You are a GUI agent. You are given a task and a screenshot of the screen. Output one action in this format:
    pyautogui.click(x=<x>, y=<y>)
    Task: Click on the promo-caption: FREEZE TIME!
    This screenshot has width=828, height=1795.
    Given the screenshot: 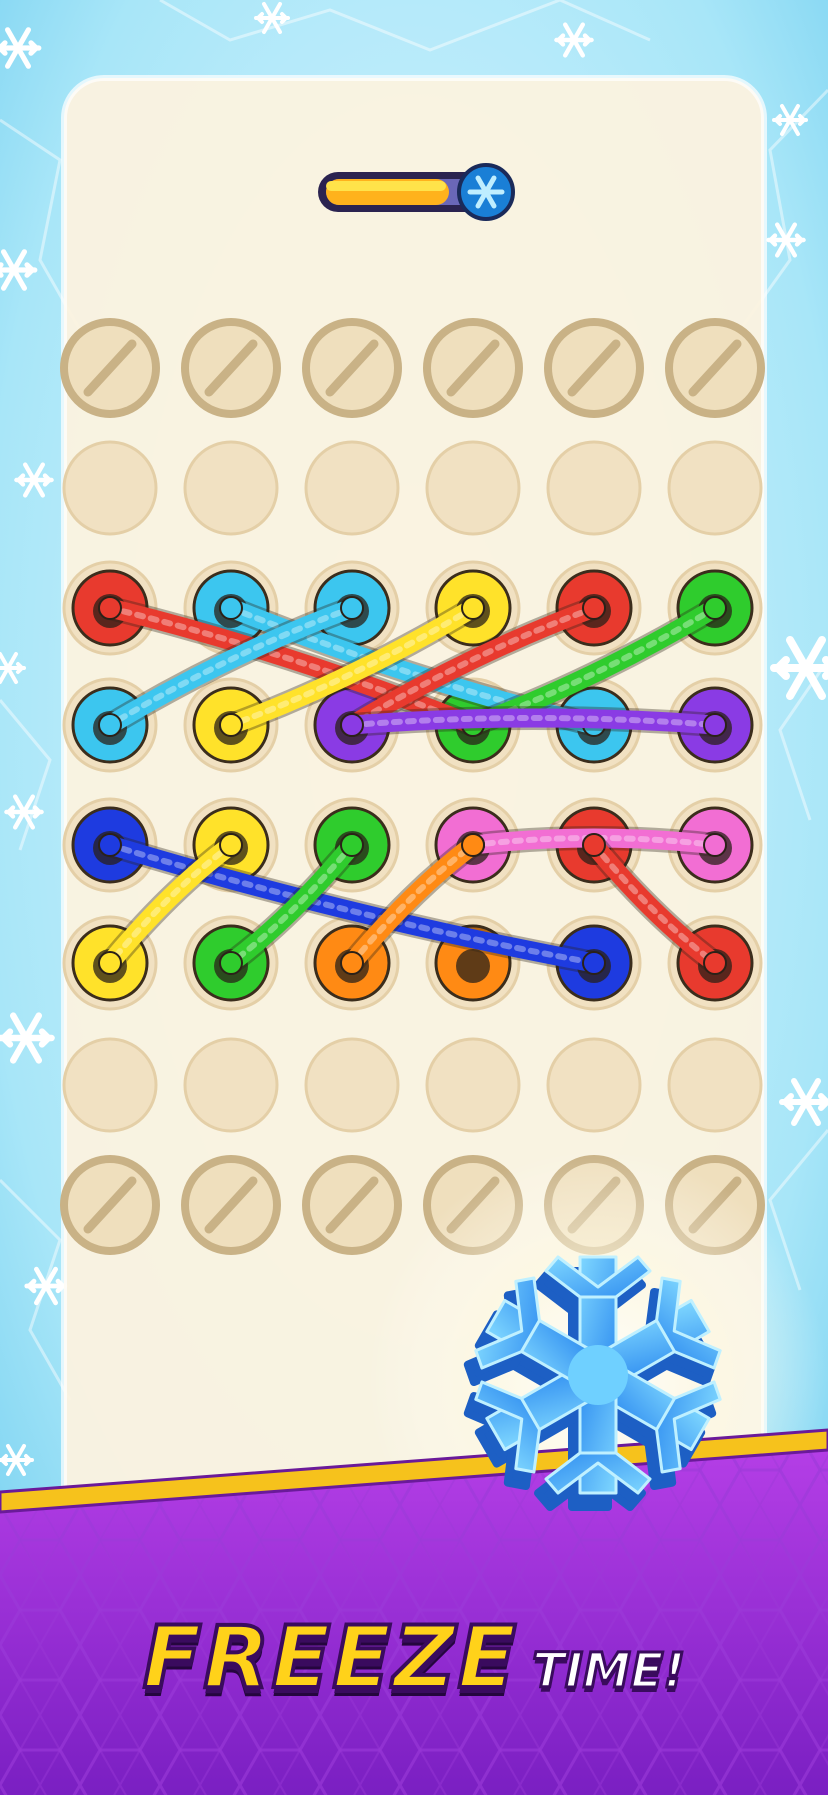 What is the action you would take?
    pyautogui.click(x=414, y=1658)
    